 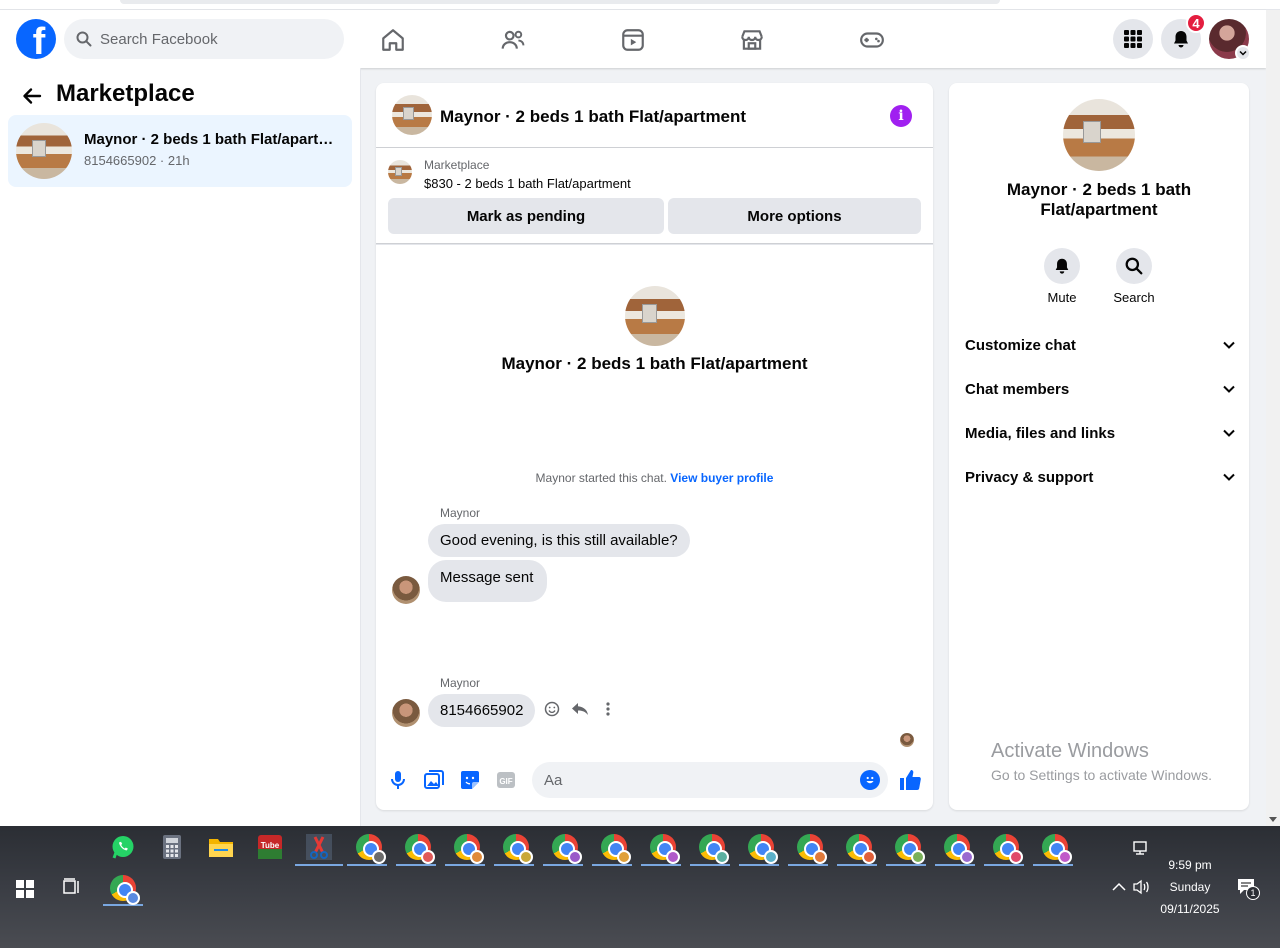 I want to click on home-icon, so click(x=393, y=40).